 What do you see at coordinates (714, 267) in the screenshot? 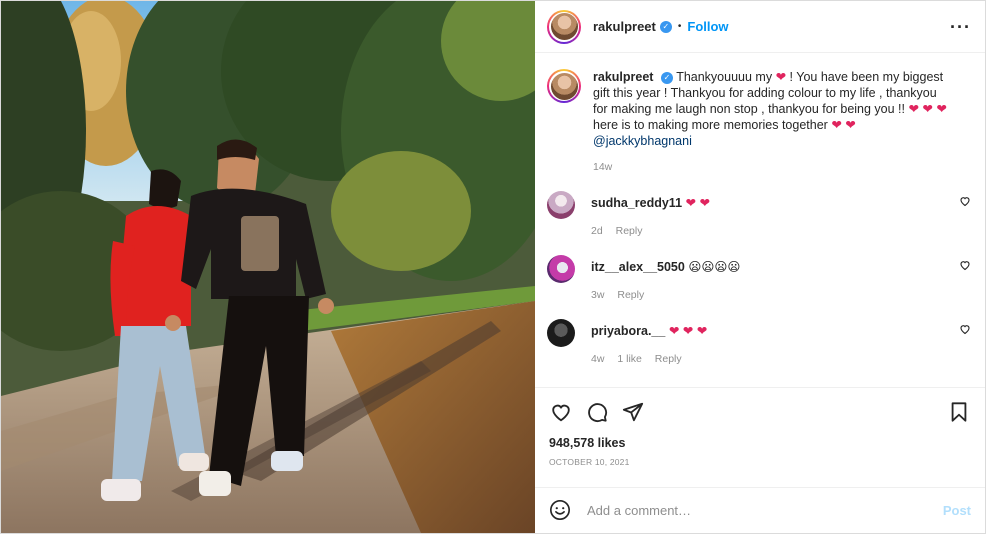
I see `comment-text: 😦😦😦😦` at bounding box center [714, 267].